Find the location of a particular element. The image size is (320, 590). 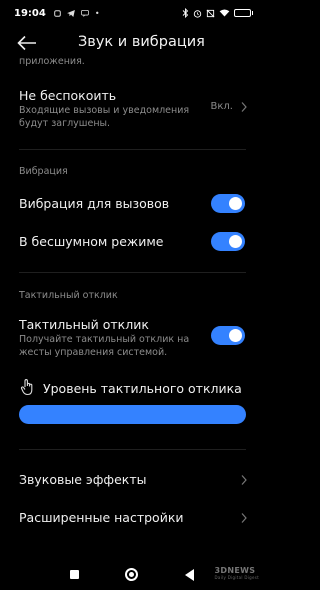

advanced-settings-row: Расширенные настройки is located at coordinates (132, 518).